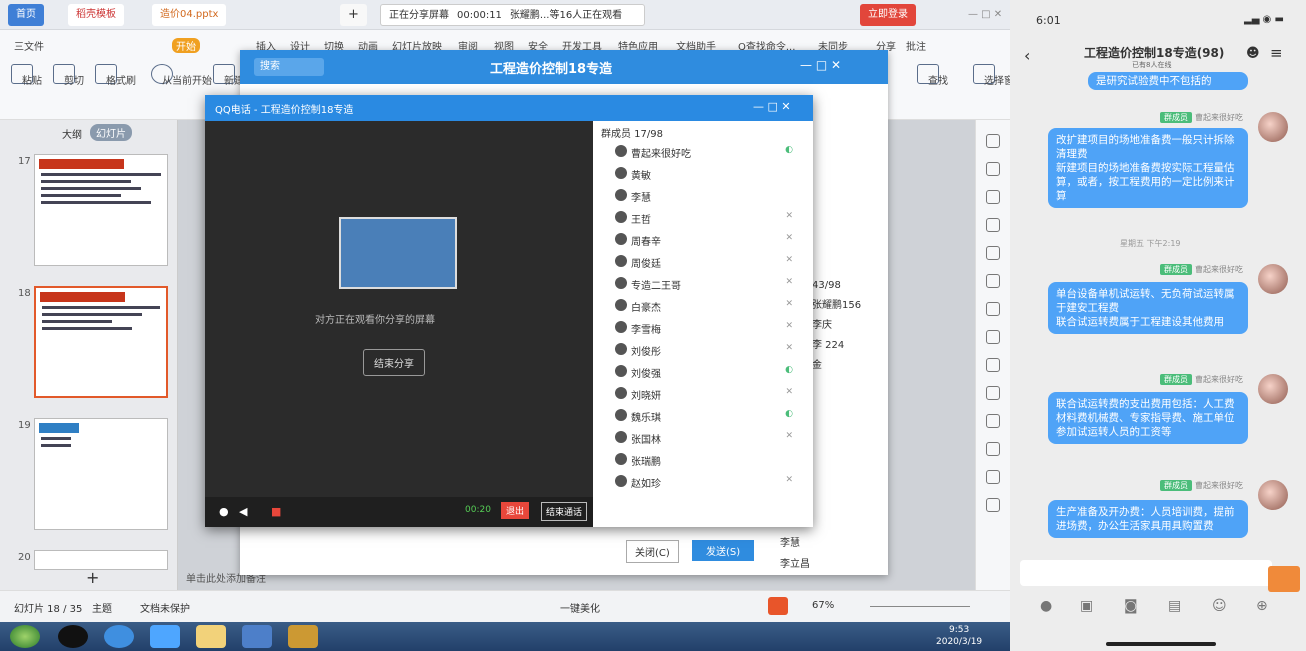  Describe the element at coordinates (102, 607) in the screenshot. I see `theme-label: 主题` at that location.